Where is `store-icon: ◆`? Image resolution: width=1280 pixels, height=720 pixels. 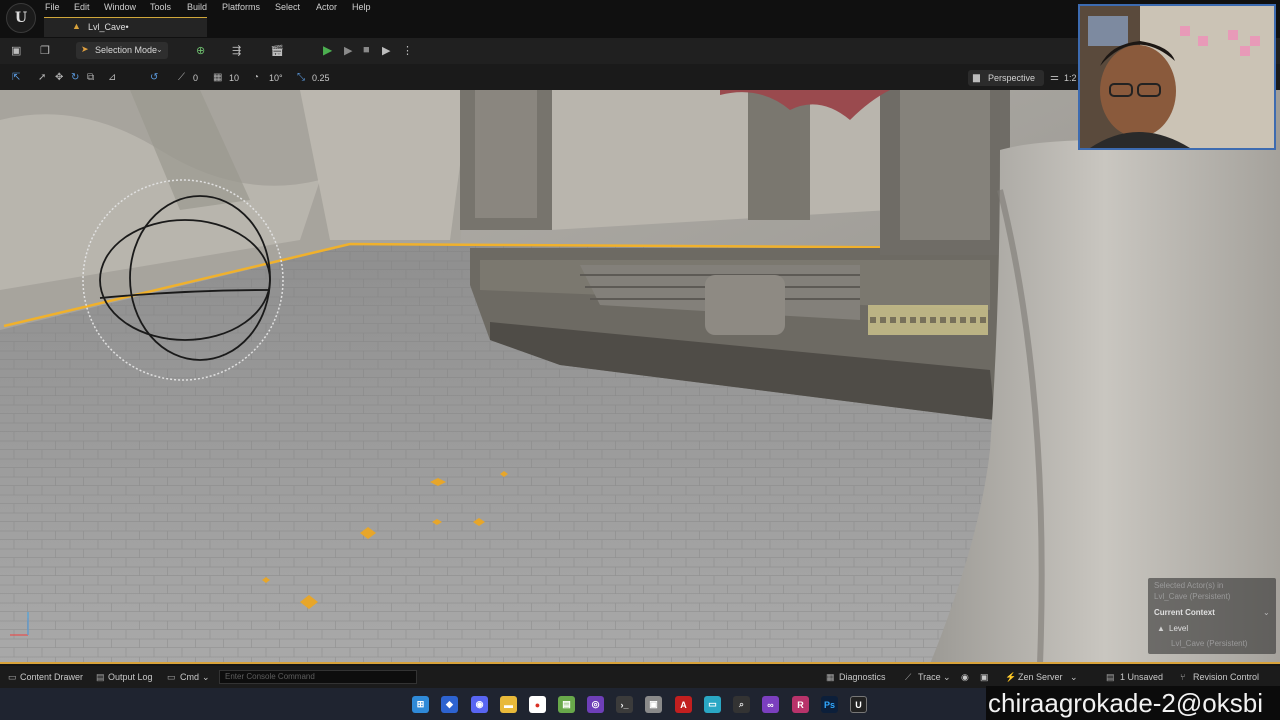 store-icon: ◆ is located at coordinates (449, 704).